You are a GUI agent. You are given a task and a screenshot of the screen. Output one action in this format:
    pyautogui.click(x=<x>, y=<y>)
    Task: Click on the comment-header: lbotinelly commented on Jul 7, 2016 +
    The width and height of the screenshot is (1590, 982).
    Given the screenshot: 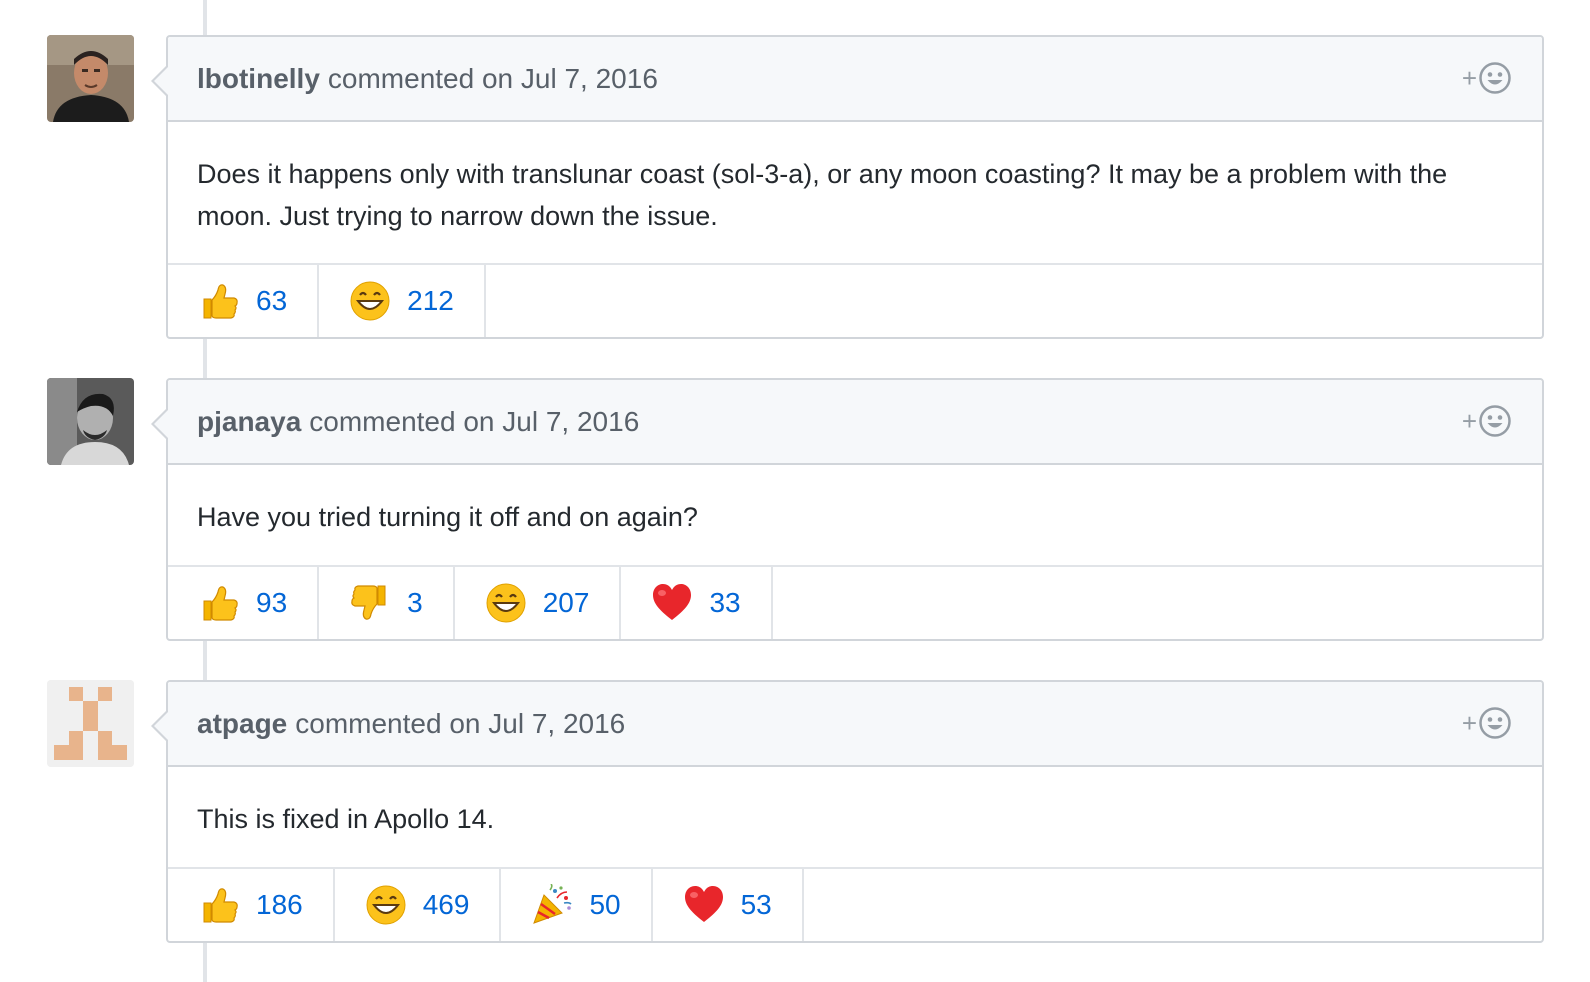 What is the action you would take?
    pyautogui.click(x=855, y=79)
    